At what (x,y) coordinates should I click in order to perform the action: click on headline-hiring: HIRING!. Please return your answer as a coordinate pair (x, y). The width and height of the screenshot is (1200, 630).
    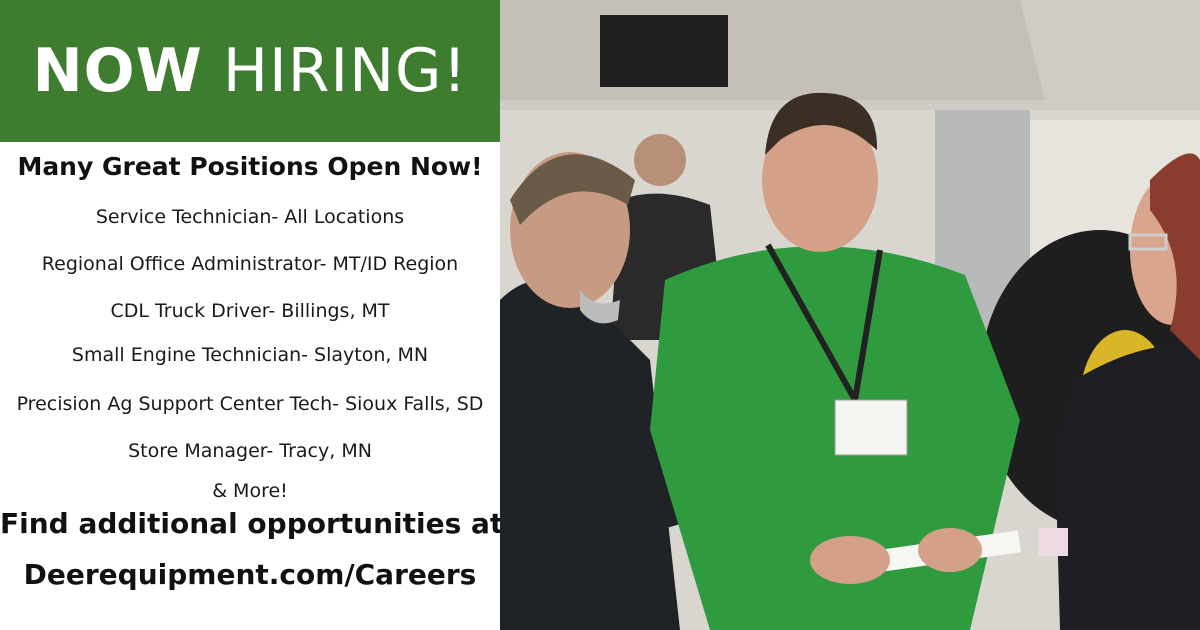
    Looking at the image, I should click on (345, 71).